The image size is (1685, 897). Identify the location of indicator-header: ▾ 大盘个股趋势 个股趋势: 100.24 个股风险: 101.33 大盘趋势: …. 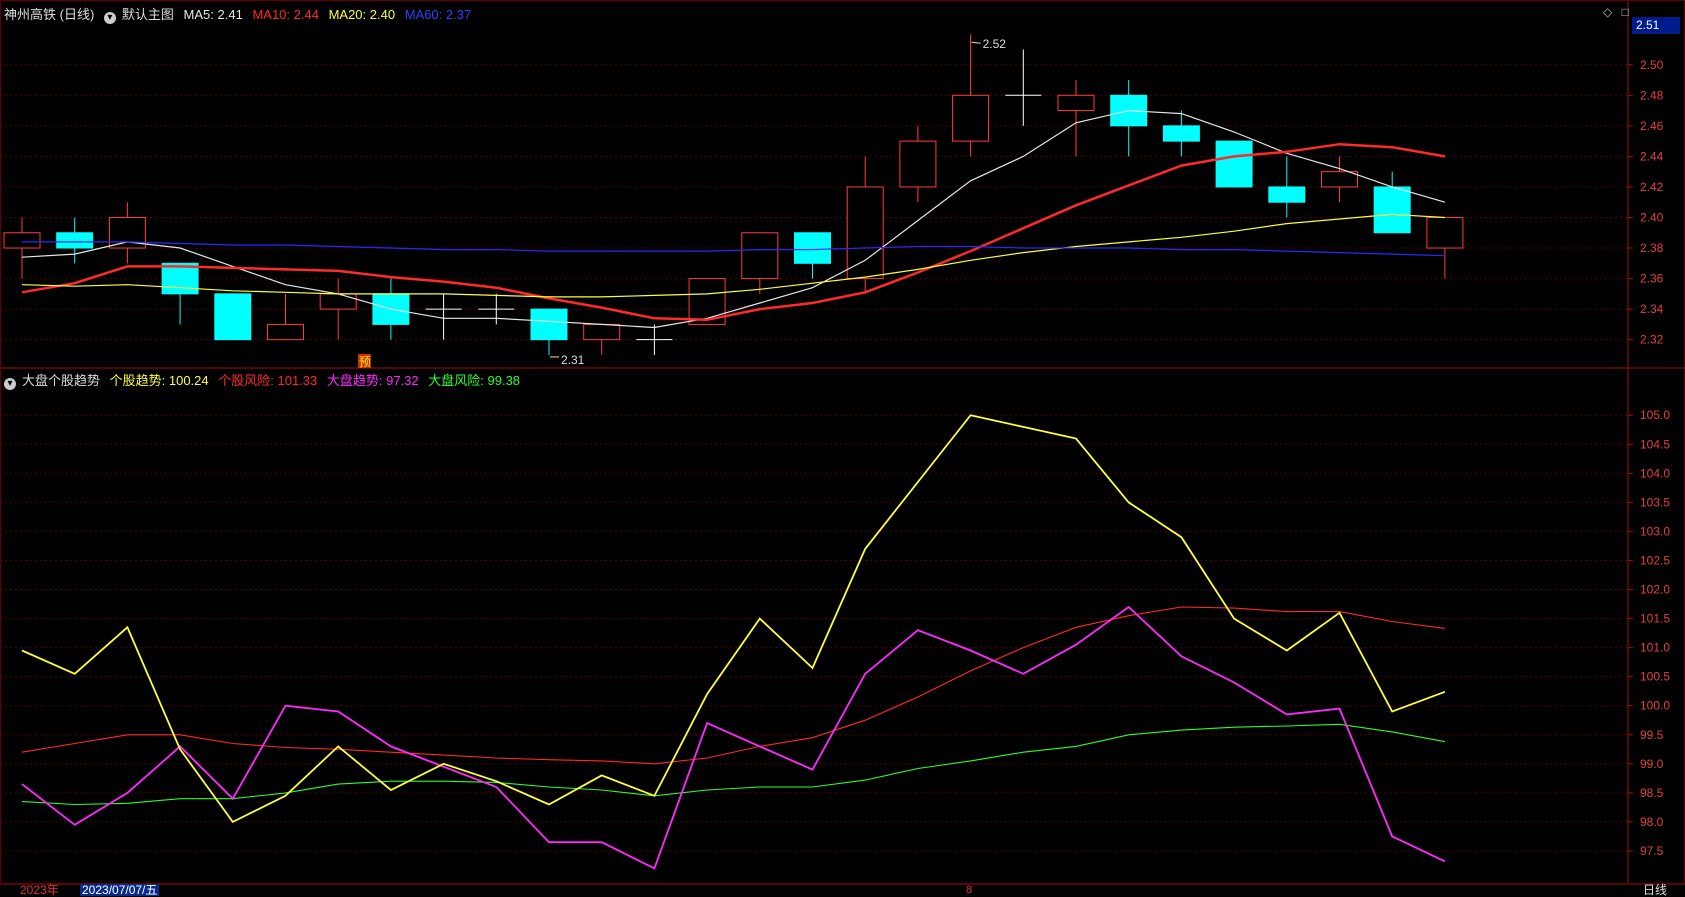
(265, 380).